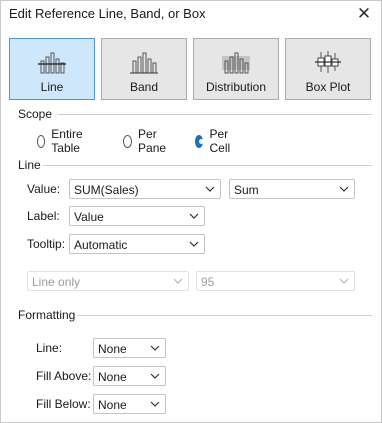 The image size is (382, 423). What do you see at coordinates (47, 315) in the screenshot?
I see `formatting-section-title: Formatting` at bounding box center [47, 315].